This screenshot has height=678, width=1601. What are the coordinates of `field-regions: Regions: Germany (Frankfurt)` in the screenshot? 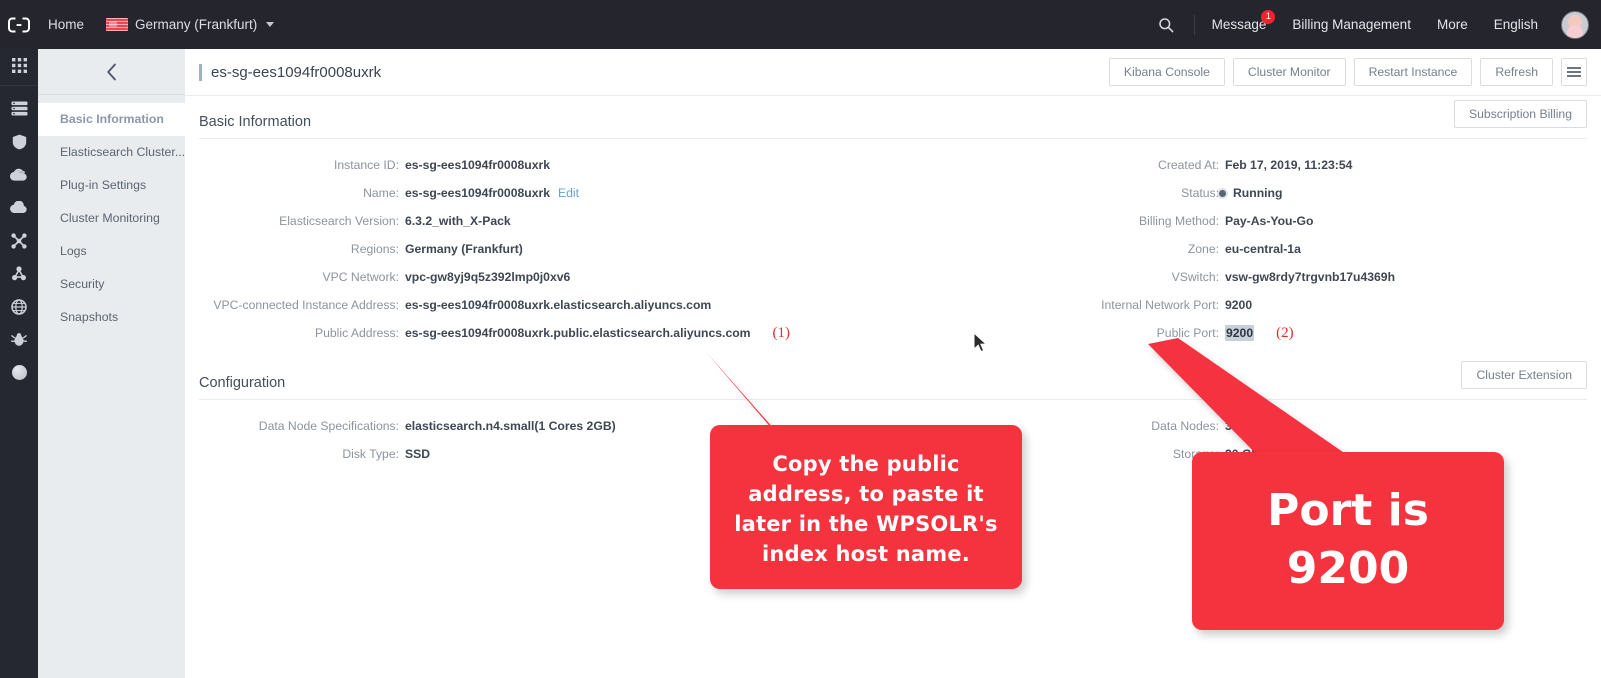 It's located at (479, 249).